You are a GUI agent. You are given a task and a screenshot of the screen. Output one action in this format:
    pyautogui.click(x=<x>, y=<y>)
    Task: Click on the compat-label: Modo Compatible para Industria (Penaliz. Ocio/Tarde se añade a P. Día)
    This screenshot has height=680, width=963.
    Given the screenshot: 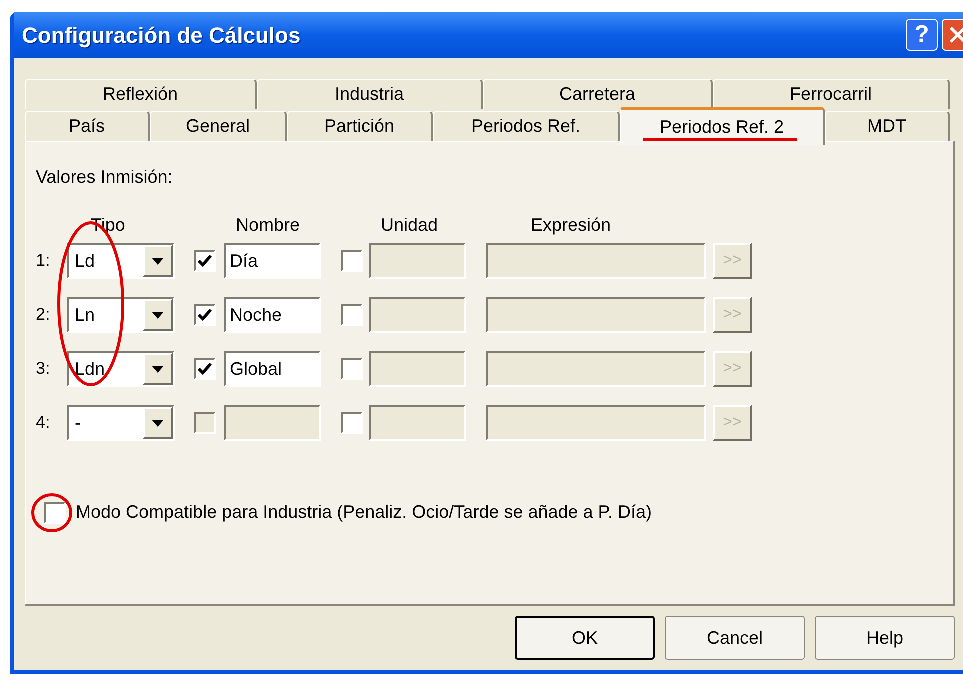 What is the action you would take?
    pyautogui.click(x=364, y=512)
    